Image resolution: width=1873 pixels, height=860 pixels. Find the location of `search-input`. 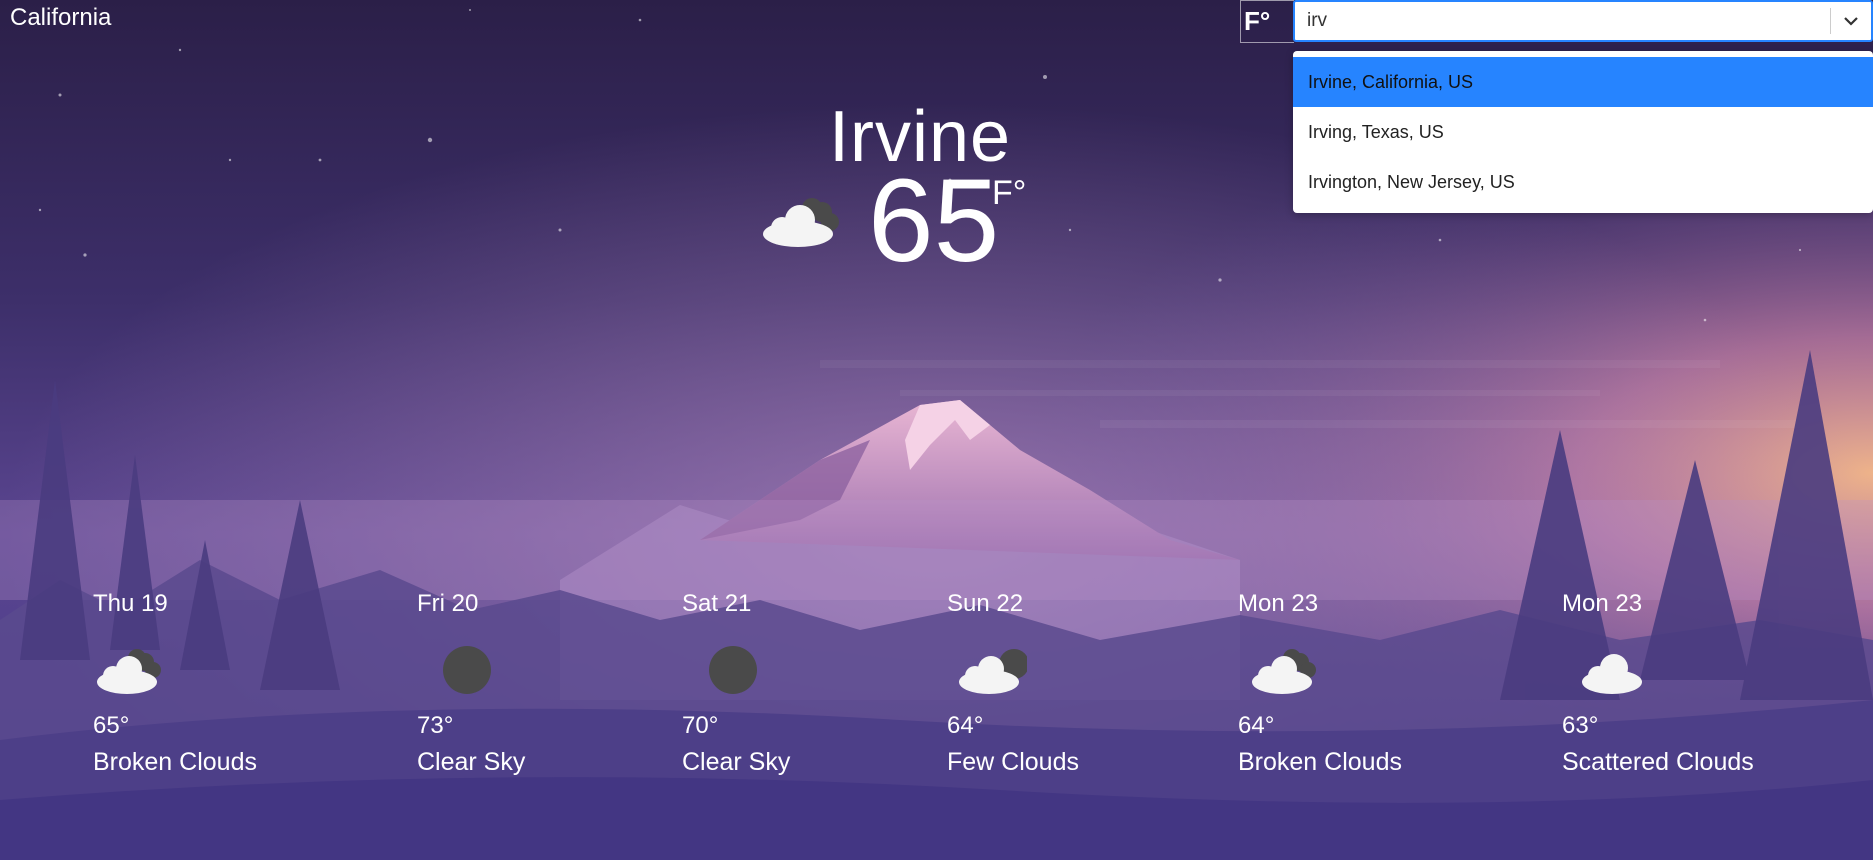

search-input is located at coordinates (1562, 21).